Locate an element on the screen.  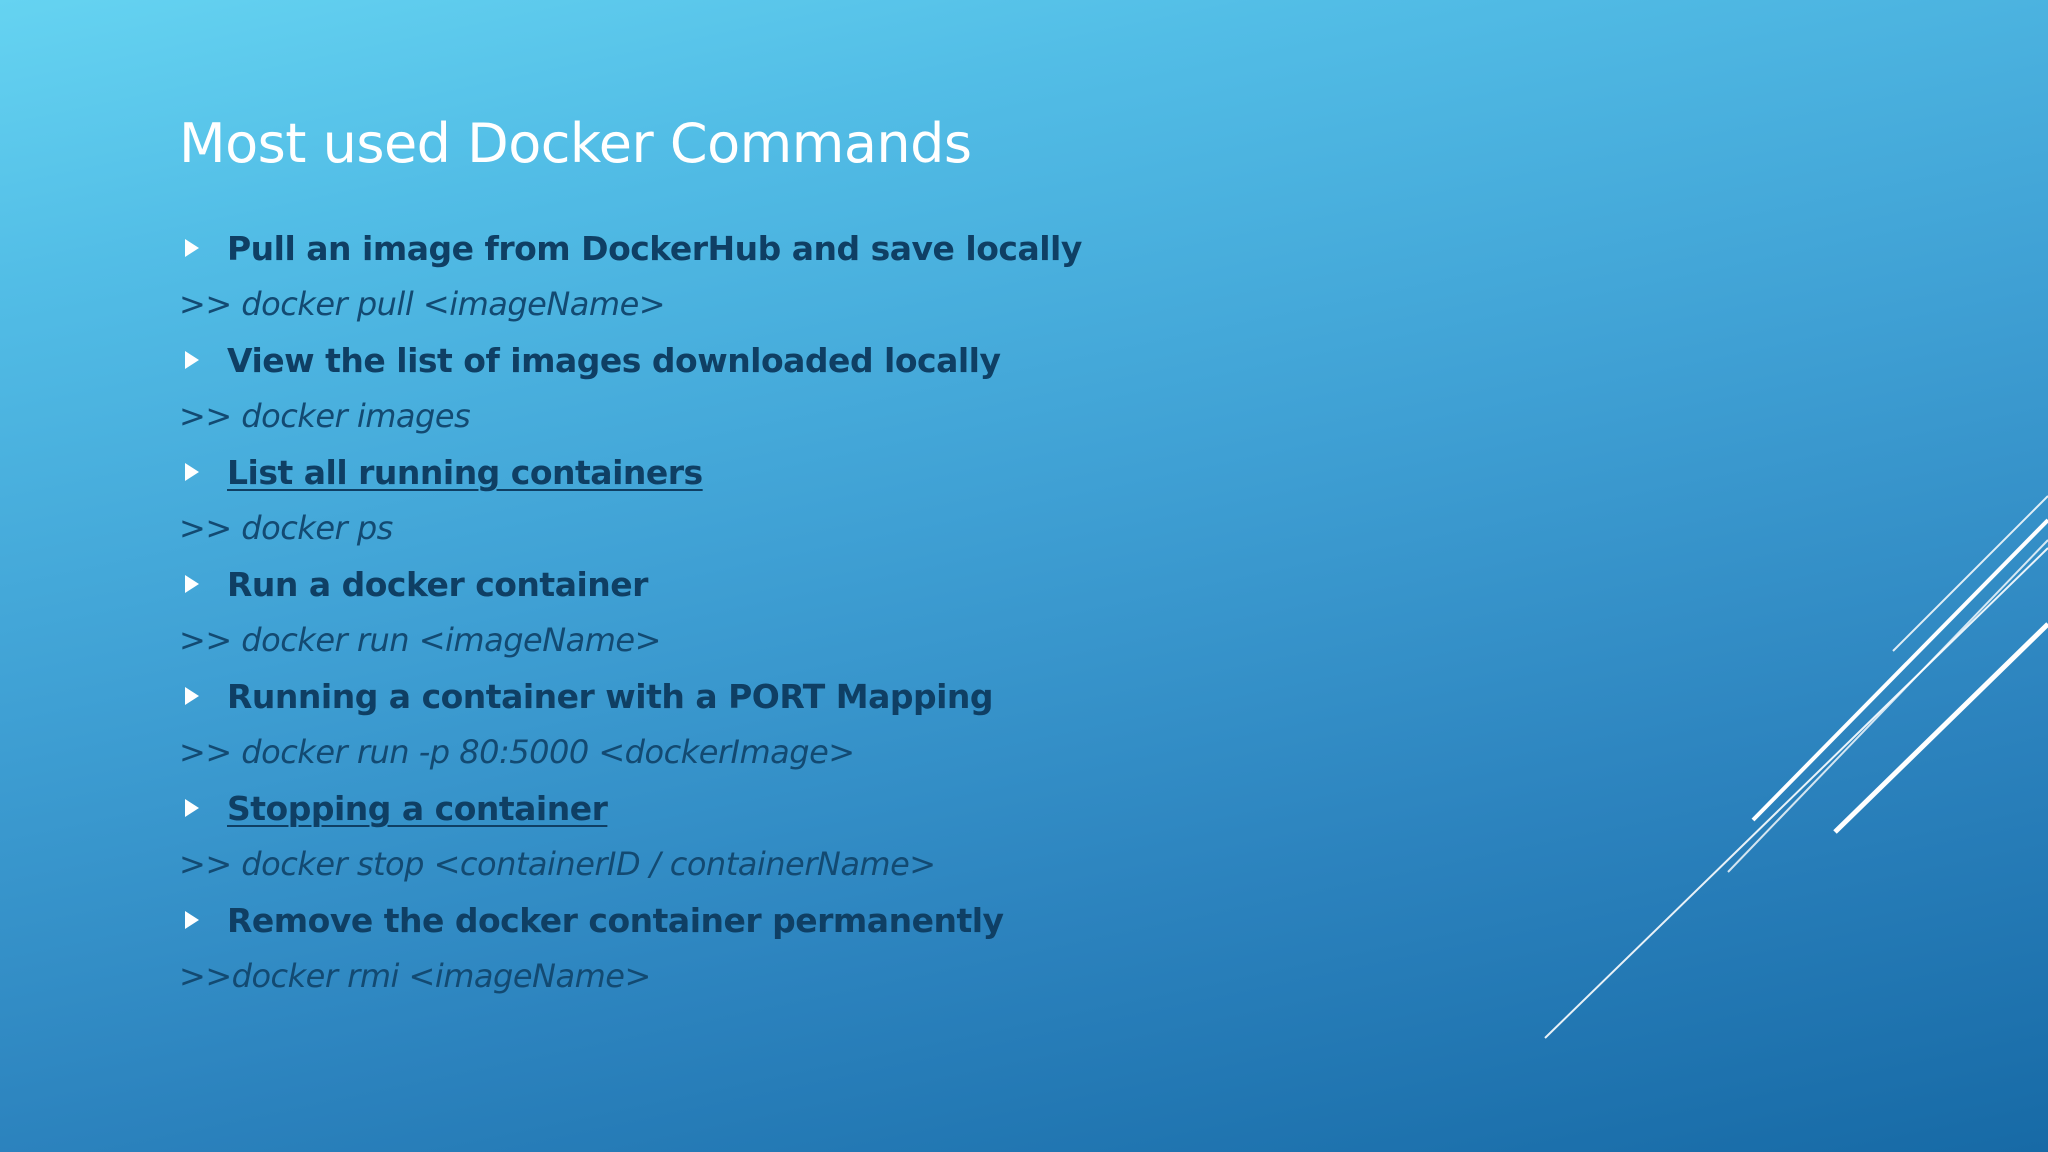
decorative-lines is located at coordinates (1796, 767).